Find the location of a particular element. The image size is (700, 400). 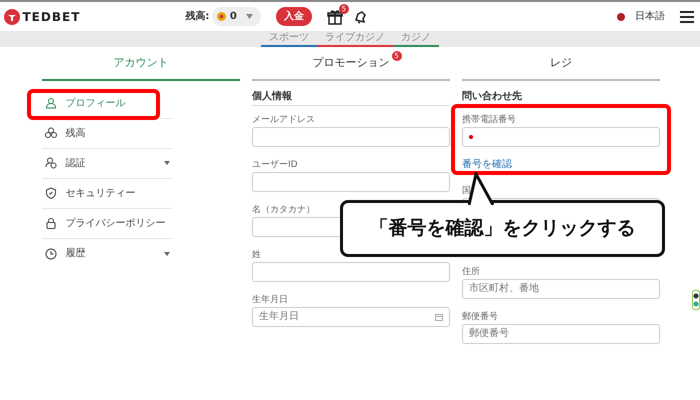

field-label: 生年月日 is located at coordinates (270, 300).